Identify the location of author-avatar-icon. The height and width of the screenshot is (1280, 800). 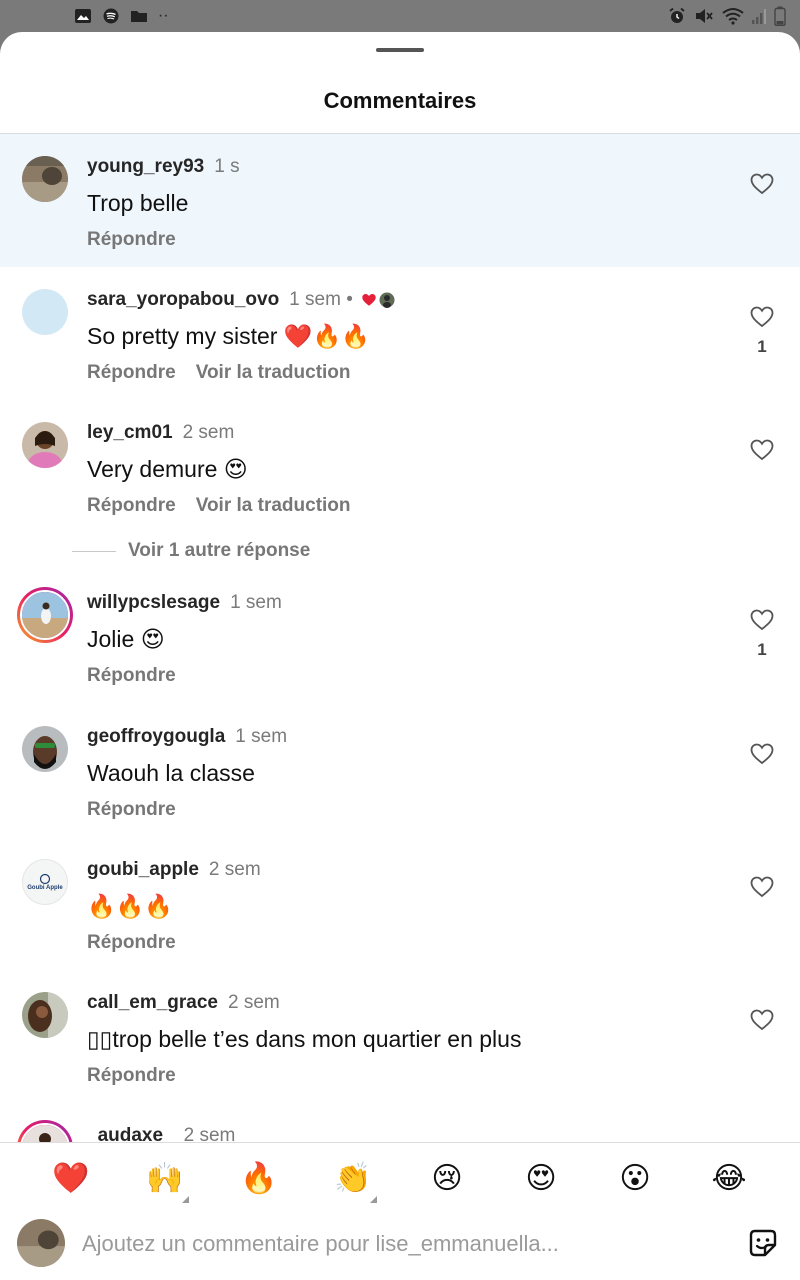
(387, 300).